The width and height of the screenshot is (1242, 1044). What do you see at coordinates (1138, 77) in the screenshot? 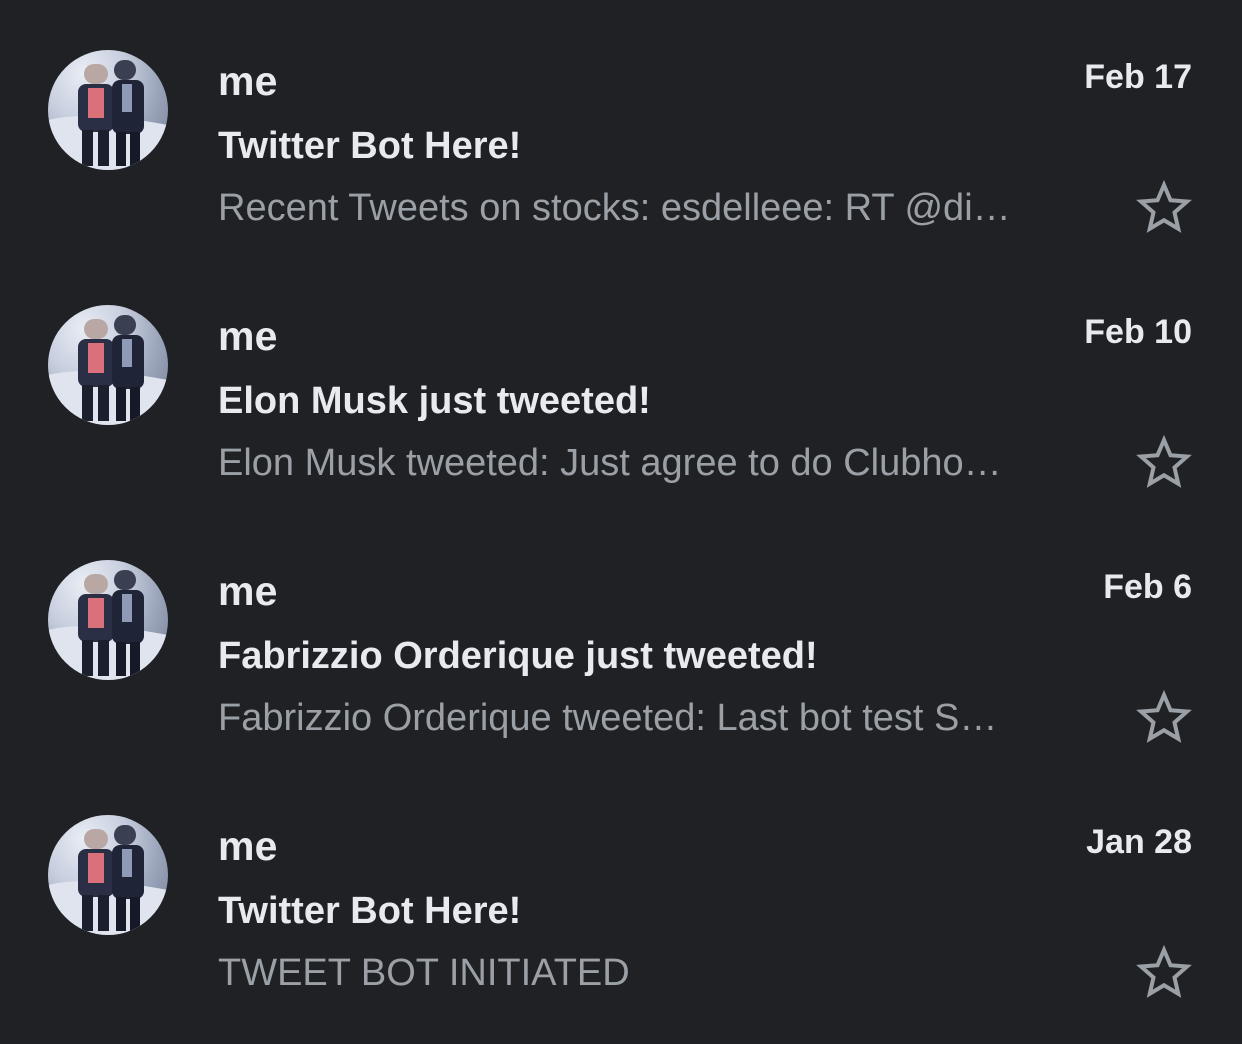
I see `email-date: Feb 17` at bounding box center [1138, 77].